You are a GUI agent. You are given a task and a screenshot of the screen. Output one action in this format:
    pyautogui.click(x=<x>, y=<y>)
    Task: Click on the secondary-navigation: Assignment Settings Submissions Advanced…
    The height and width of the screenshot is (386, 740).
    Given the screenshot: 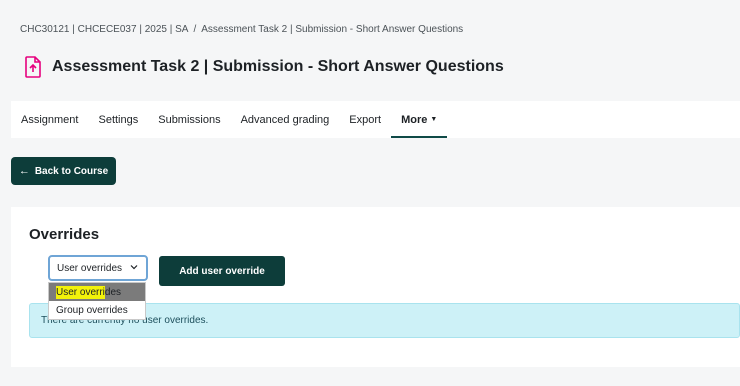 What is the action you would take?
    pyautogui.click(x=375, y=119)
    